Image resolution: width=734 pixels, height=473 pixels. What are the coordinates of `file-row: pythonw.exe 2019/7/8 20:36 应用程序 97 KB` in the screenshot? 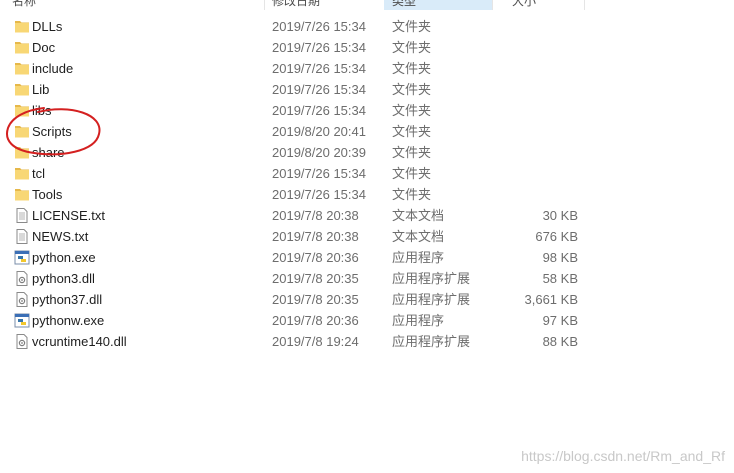 It's located at (298, 320).